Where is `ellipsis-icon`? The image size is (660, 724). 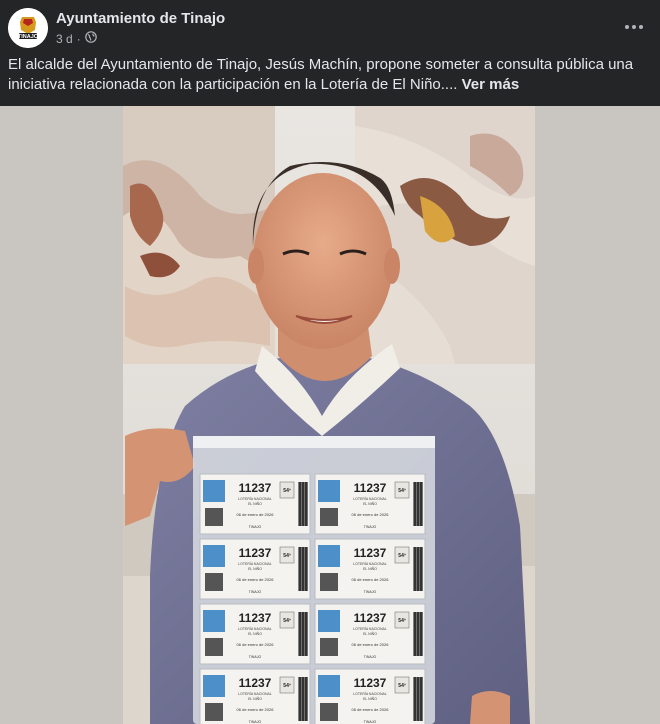
ellipsis-icon is located at coordinates (634, 27).